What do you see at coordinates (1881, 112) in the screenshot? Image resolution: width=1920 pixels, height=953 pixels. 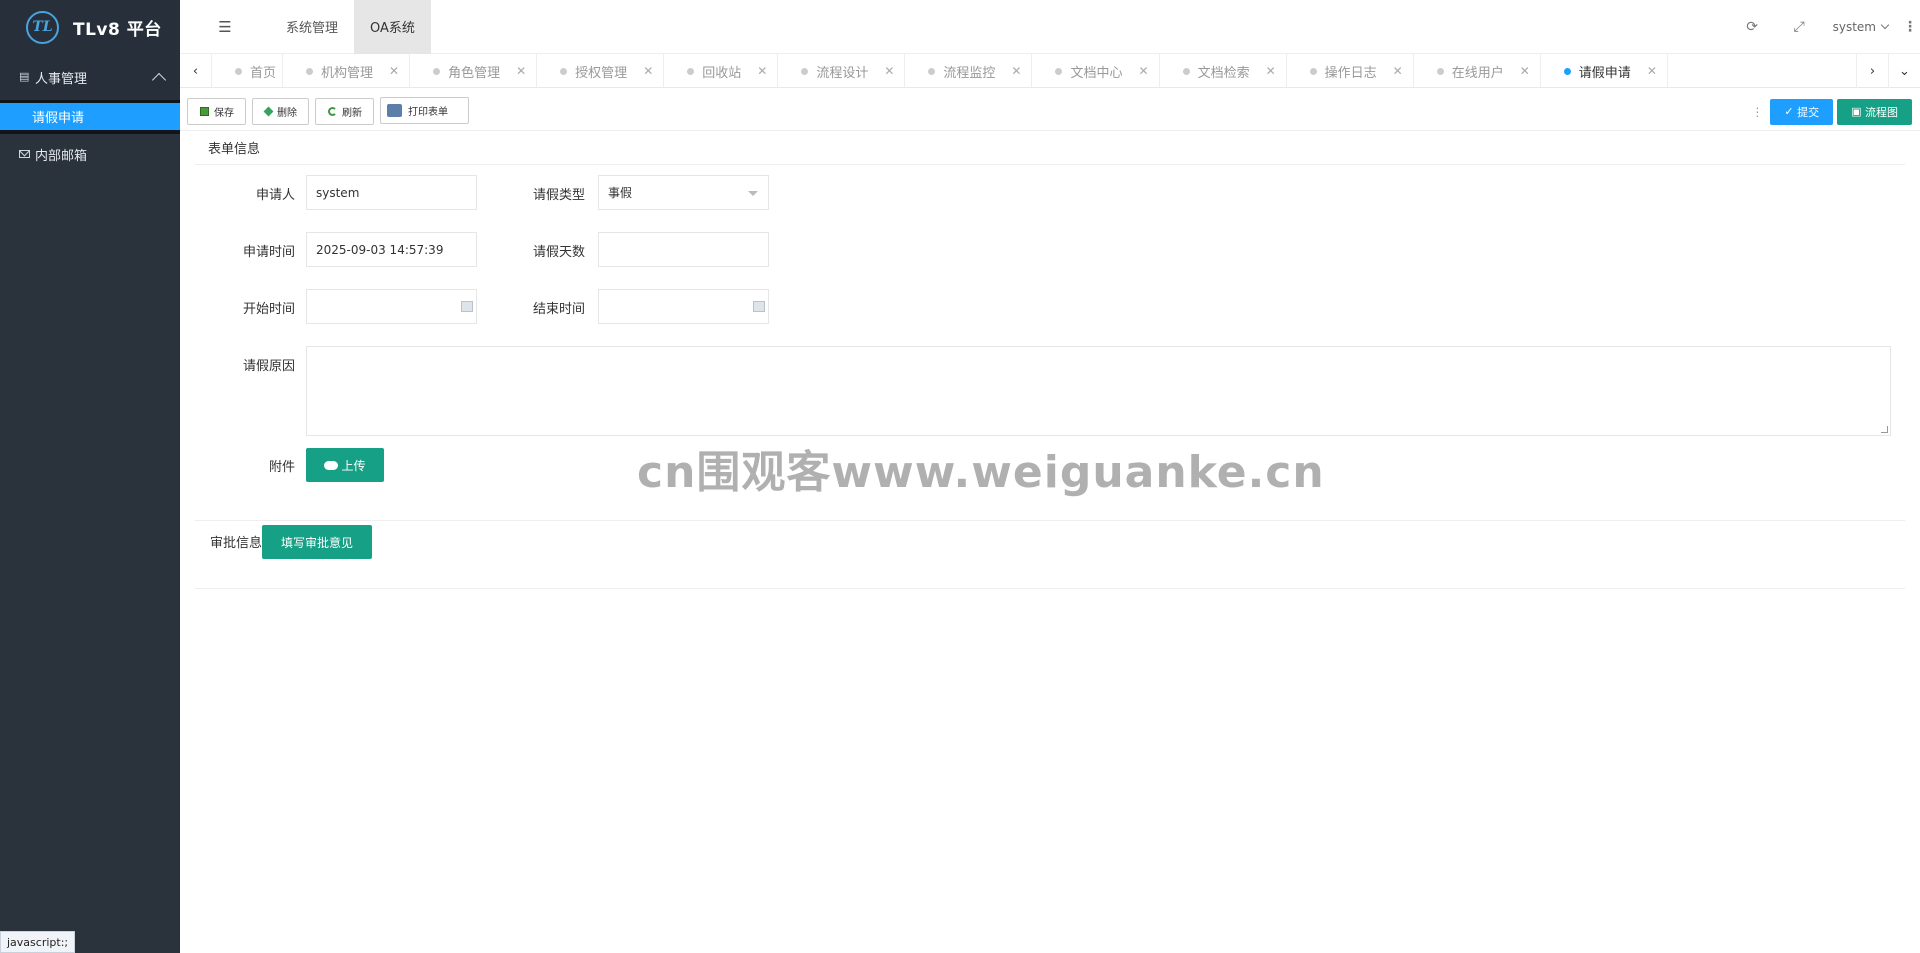 I see `flowchart-label: 流程图` at bounding box center [1881, 112].